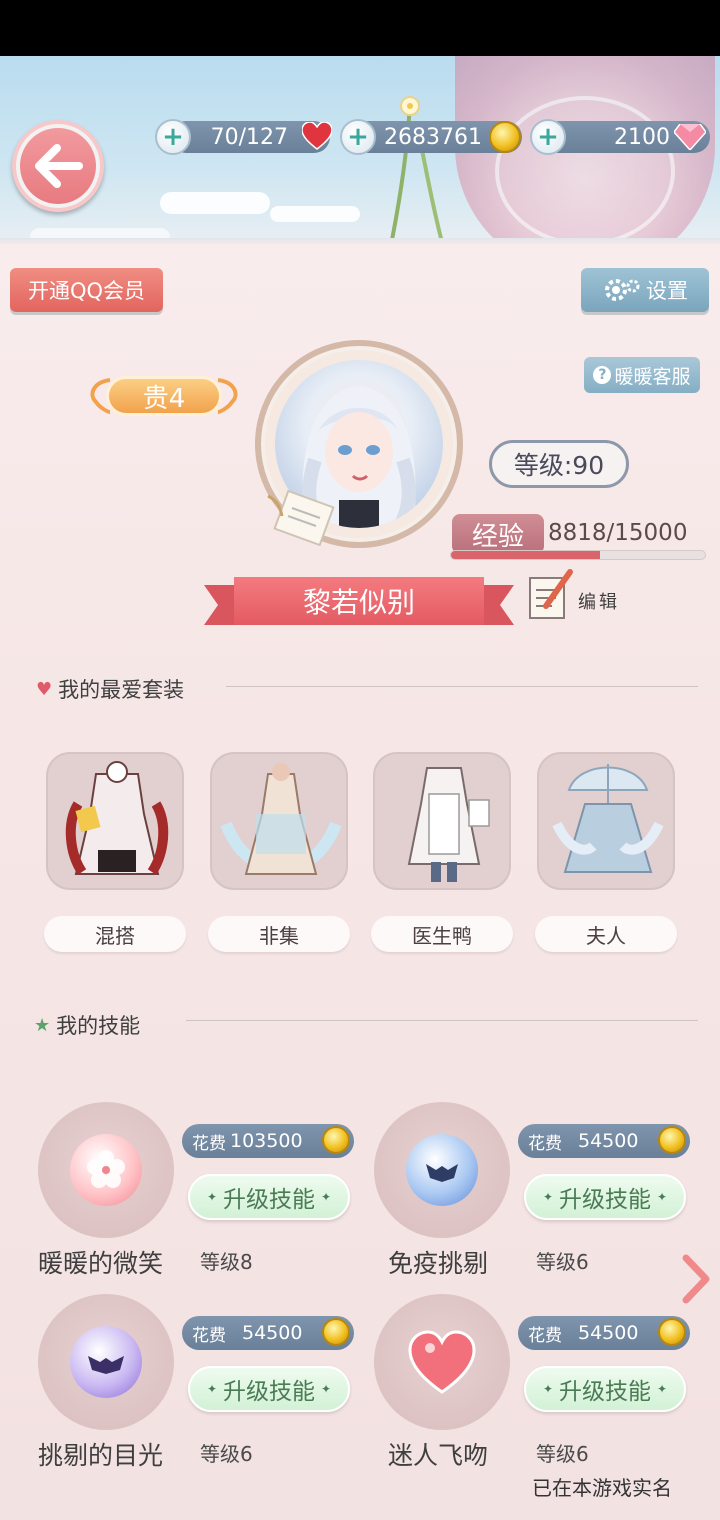 Image resolution: width=720 pixels, height=1520 pixels. Describe the element at coordinates (690, 137) in the screenshot. I see `diamond-icon` at that location.